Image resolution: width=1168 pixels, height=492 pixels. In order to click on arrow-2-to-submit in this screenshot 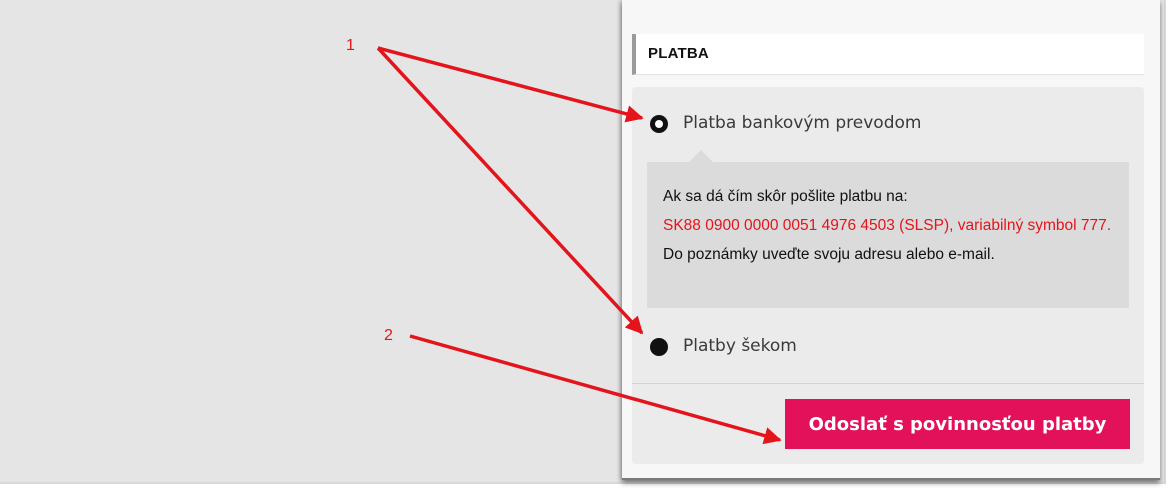, I will do `click(595, 389)`.